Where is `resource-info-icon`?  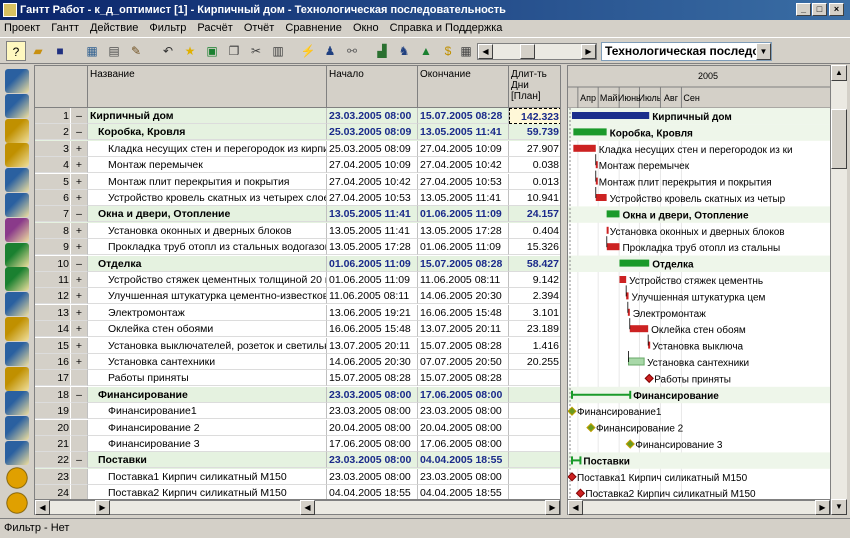
resource-info-icon is located at coordinates (17, 453).